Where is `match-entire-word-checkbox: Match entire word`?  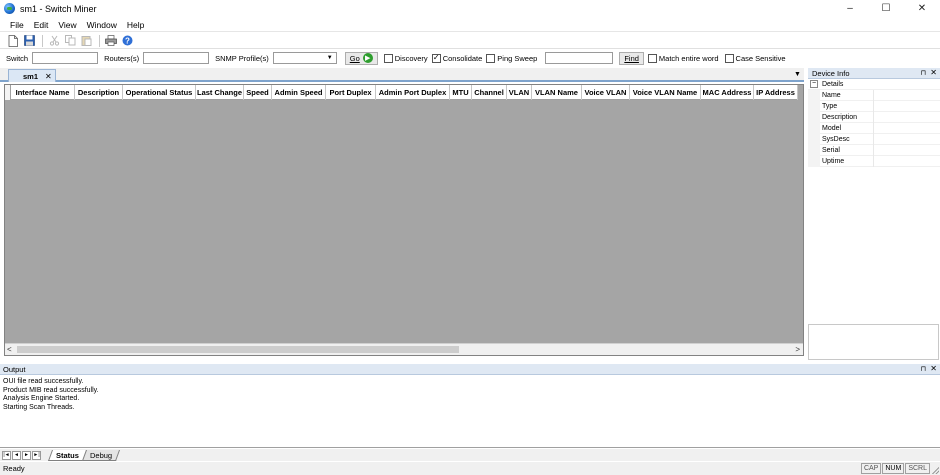
match-entire-word-checkbox: Match entire word is located at coordinates (683, 58).